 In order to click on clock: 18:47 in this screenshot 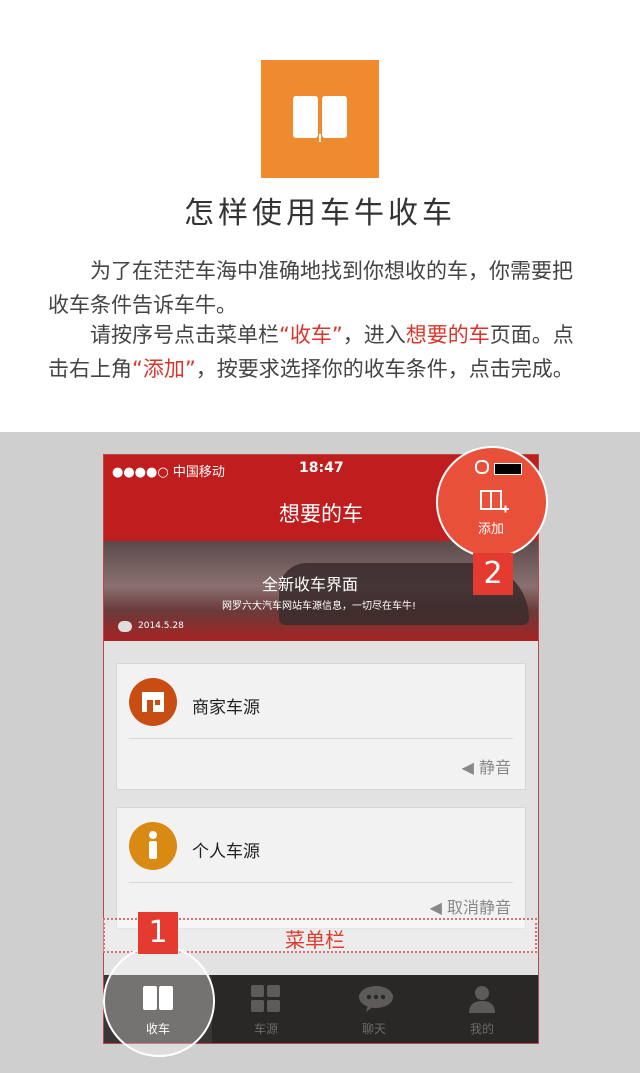, I will do `click(321, 468)`.